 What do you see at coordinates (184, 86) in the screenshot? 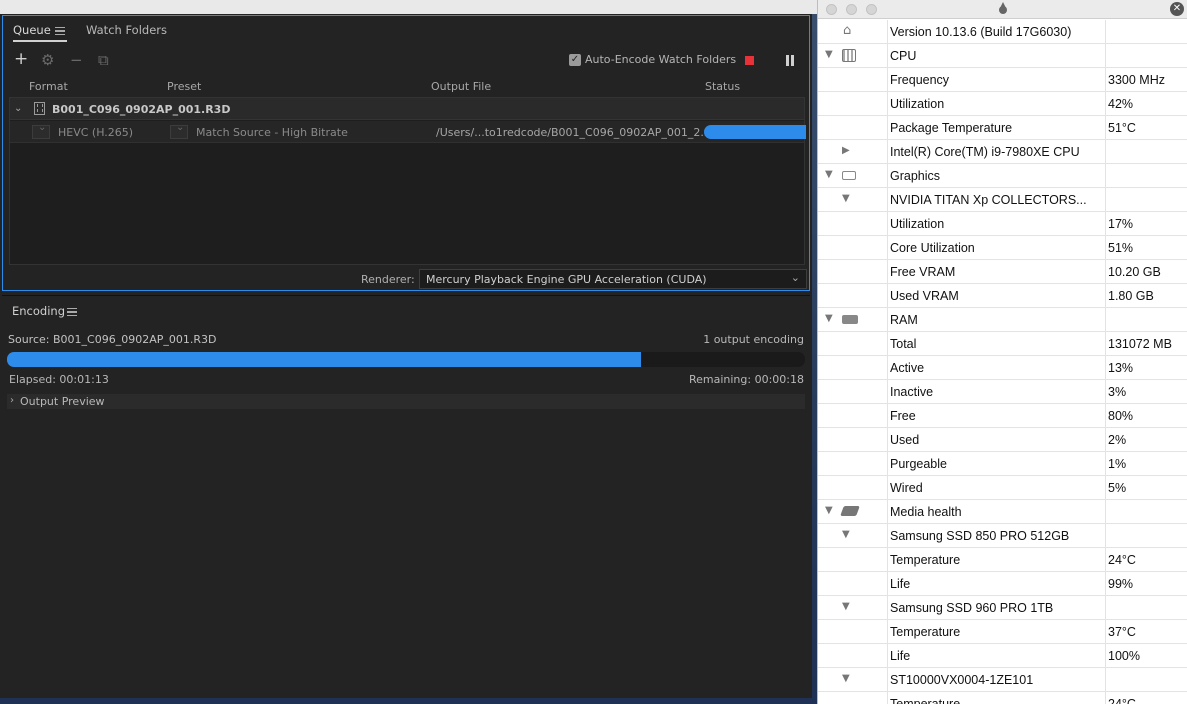
I see `column-preset: Preset` at bounding box center [184, 86].